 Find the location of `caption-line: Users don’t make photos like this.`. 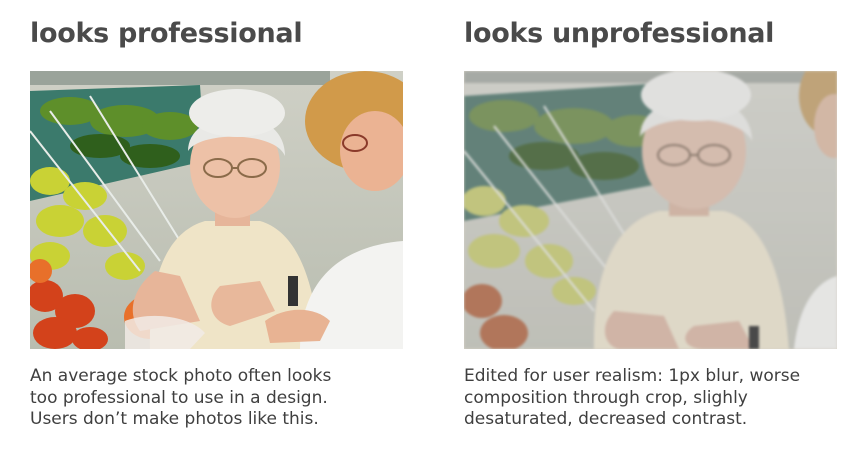

caption-line: Users don’t make photos like this. is located at coordinates (174, 419).